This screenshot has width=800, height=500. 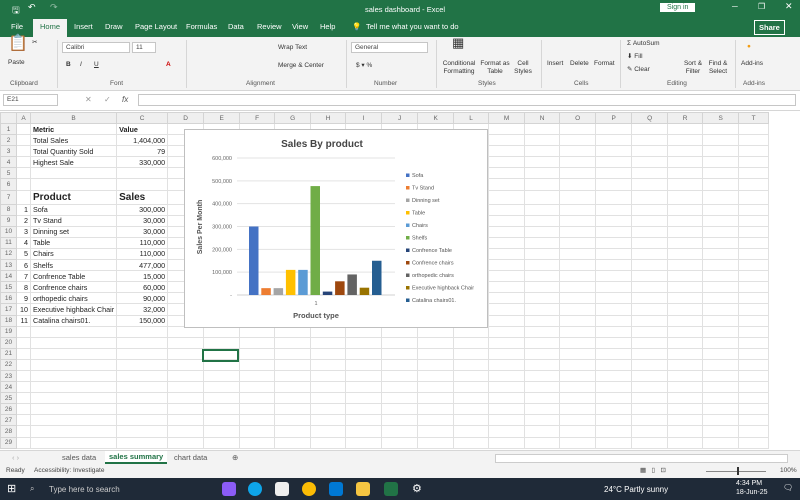 I want to click on cell: Dinning set, so click(x=73, y=231).